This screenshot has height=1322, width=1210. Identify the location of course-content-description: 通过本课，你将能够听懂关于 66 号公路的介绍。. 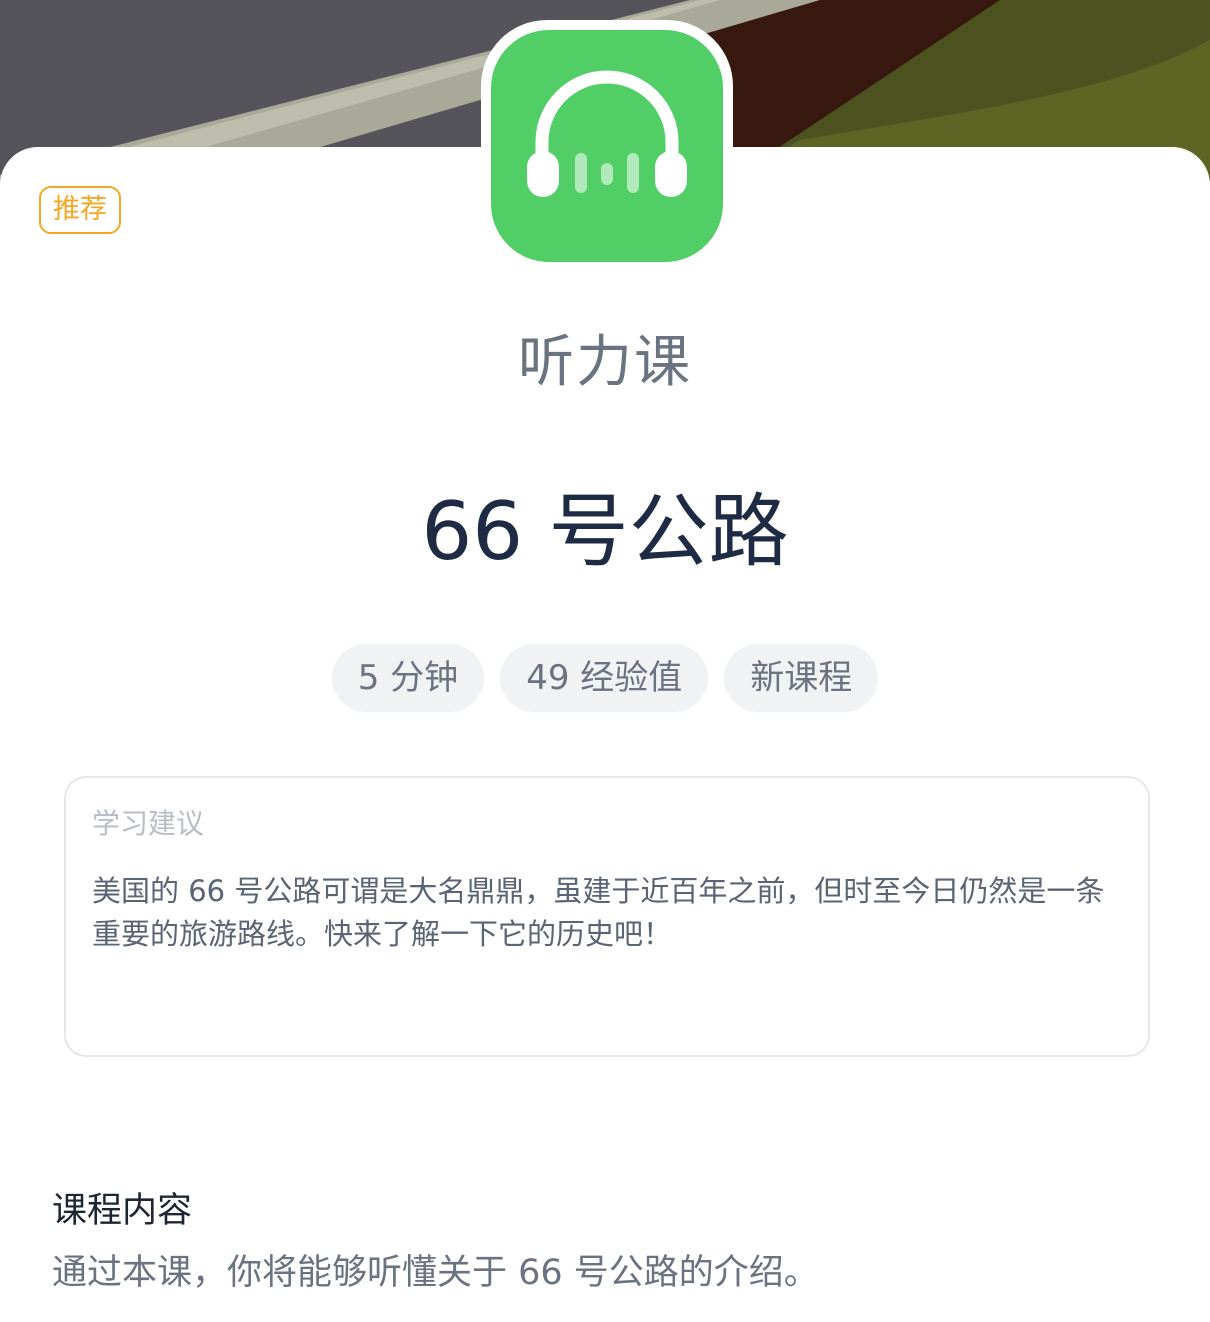
(435, 1273).